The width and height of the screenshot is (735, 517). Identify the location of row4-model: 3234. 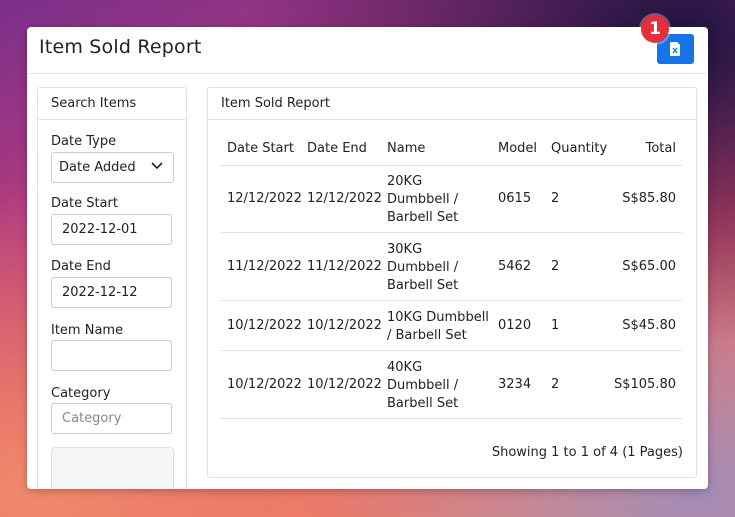
(515, 384).